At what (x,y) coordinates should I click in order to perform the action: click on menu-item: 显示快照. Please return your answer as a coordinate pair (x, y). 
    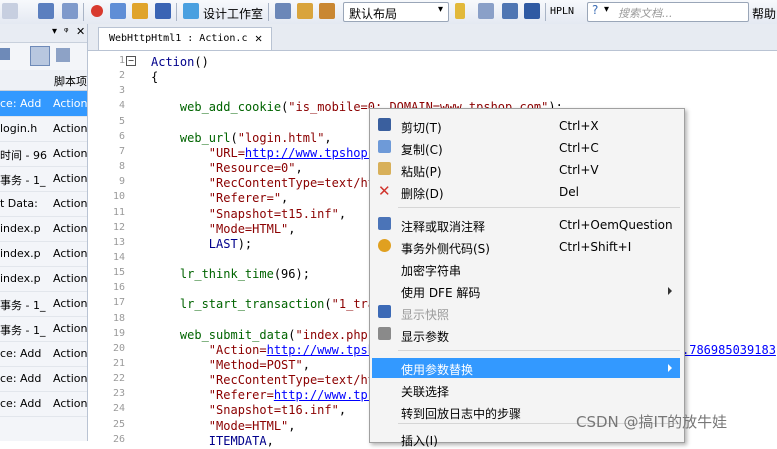
    Looking at the image, I should click on (526, 313).